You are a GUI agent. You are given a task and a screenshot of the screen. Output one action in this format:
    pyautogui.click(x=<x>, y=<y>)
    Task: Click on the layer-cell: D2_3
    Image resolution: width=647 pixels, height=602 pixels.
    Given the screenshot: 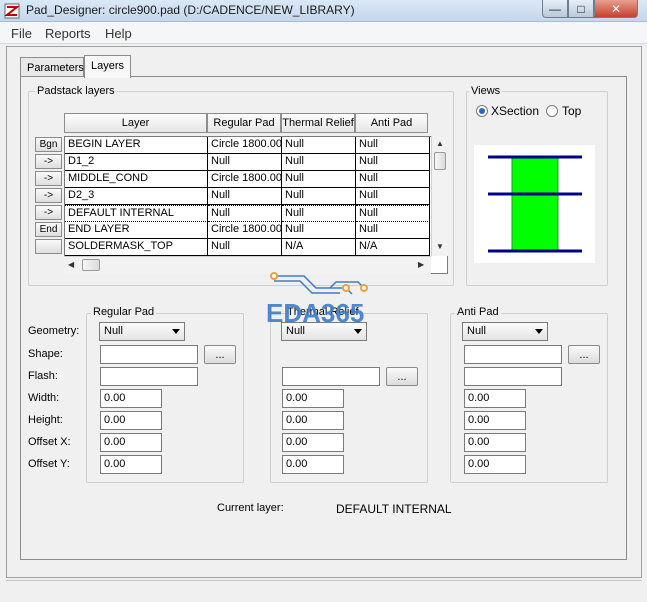 What is the action you would take?
    pyautogui.click(x=136, y=196)
    